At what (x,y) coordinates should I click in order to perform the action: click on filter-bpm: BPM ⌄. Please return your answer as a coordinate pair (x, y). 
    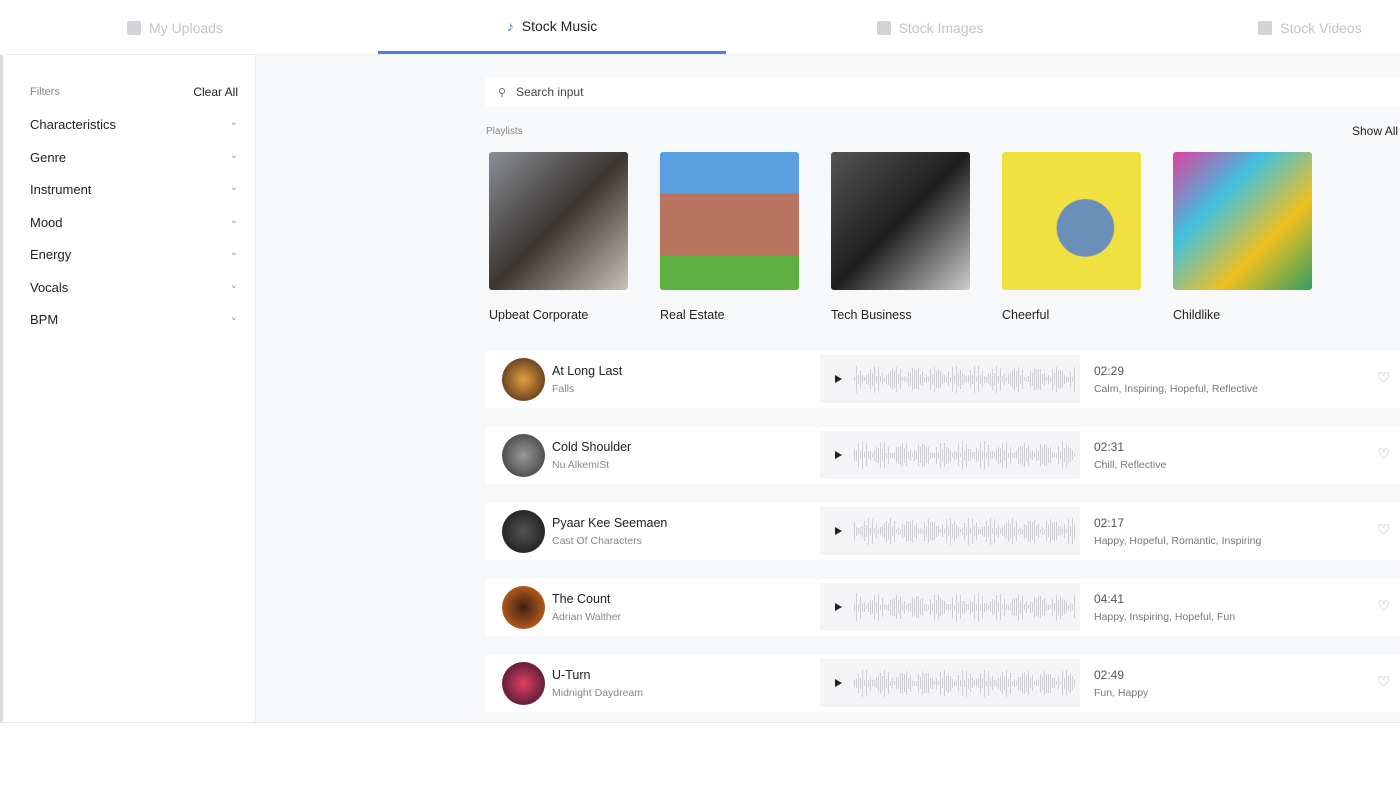
    Looking at the image, I should click on (134, 319).